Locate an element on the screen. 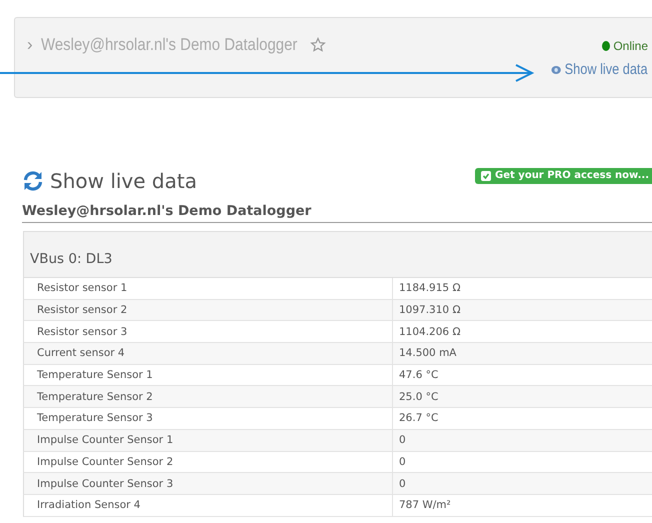 This screenshot has width=652, height=523. datalogger-name: Wesley@hrsolar.nl's Demo Datalogger is located at coordinates (169, 45).